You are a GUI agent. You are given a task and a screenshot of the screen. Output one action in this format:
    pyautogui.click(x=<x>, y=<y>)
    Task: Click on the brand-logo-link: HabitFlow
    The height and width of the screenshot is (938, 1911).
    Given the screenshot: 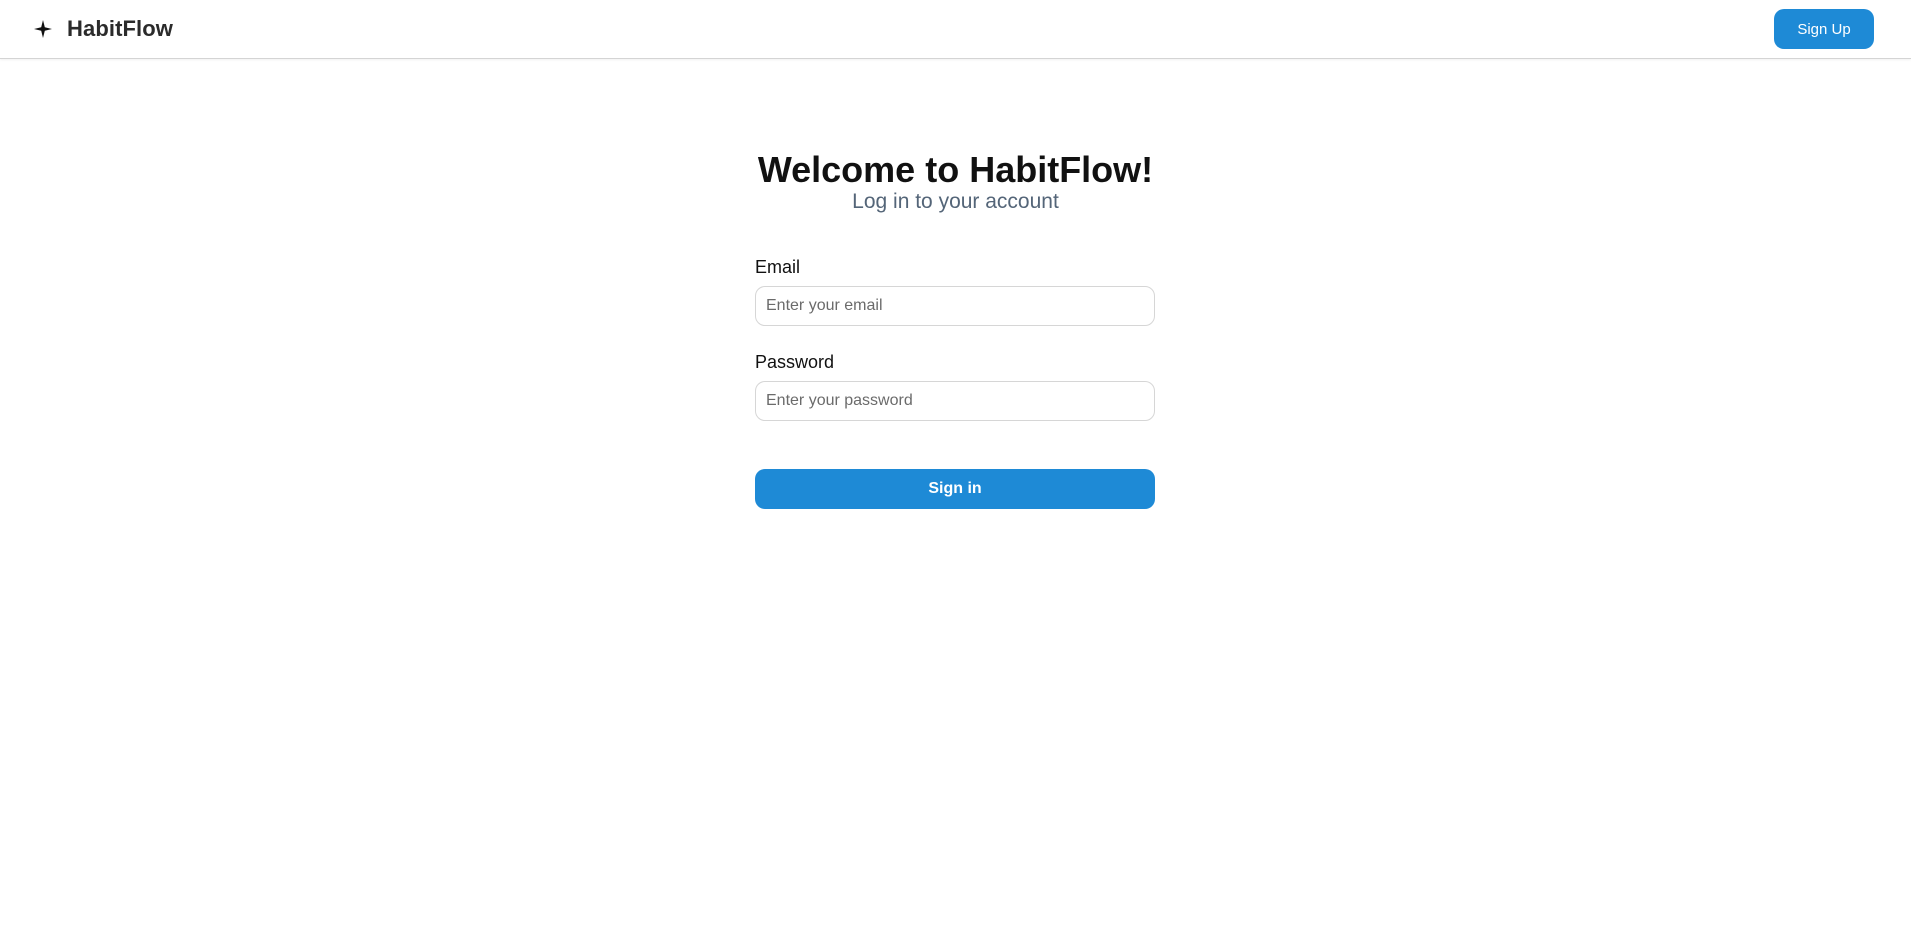 What is the action you would take?
    pyautogui.click(x=103, y=29)
    